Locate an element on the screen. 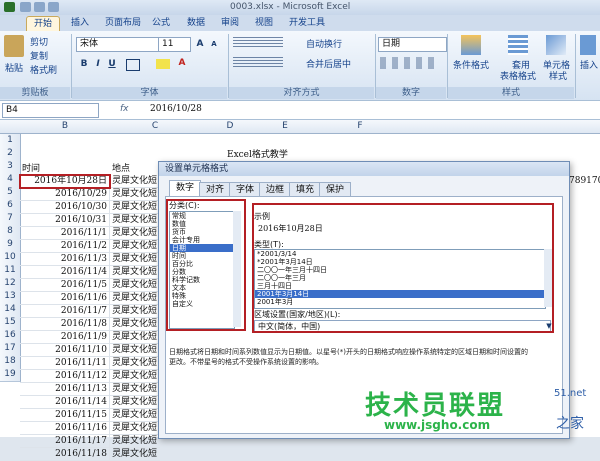 This screenshot has height=461, width=600. date-cell: 2016/11/4 is located at coordinates (65, 272).